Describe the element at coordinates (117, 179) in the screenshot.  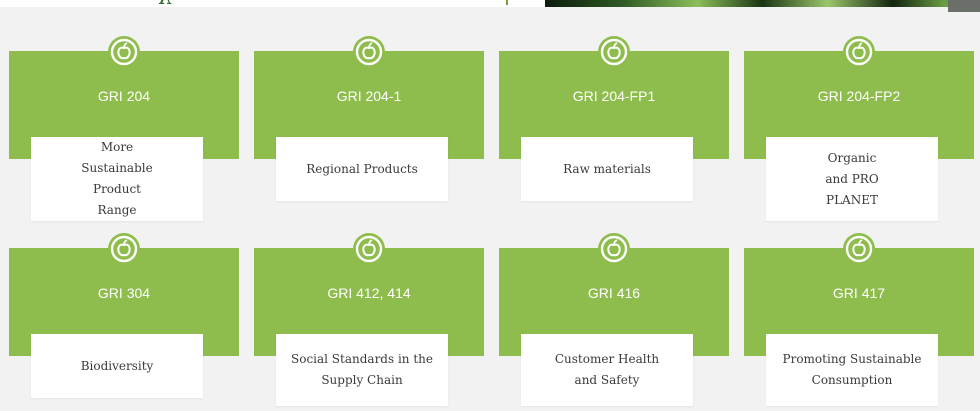
I see `gri-topic-label: More Sustainable Product Range` at that location.